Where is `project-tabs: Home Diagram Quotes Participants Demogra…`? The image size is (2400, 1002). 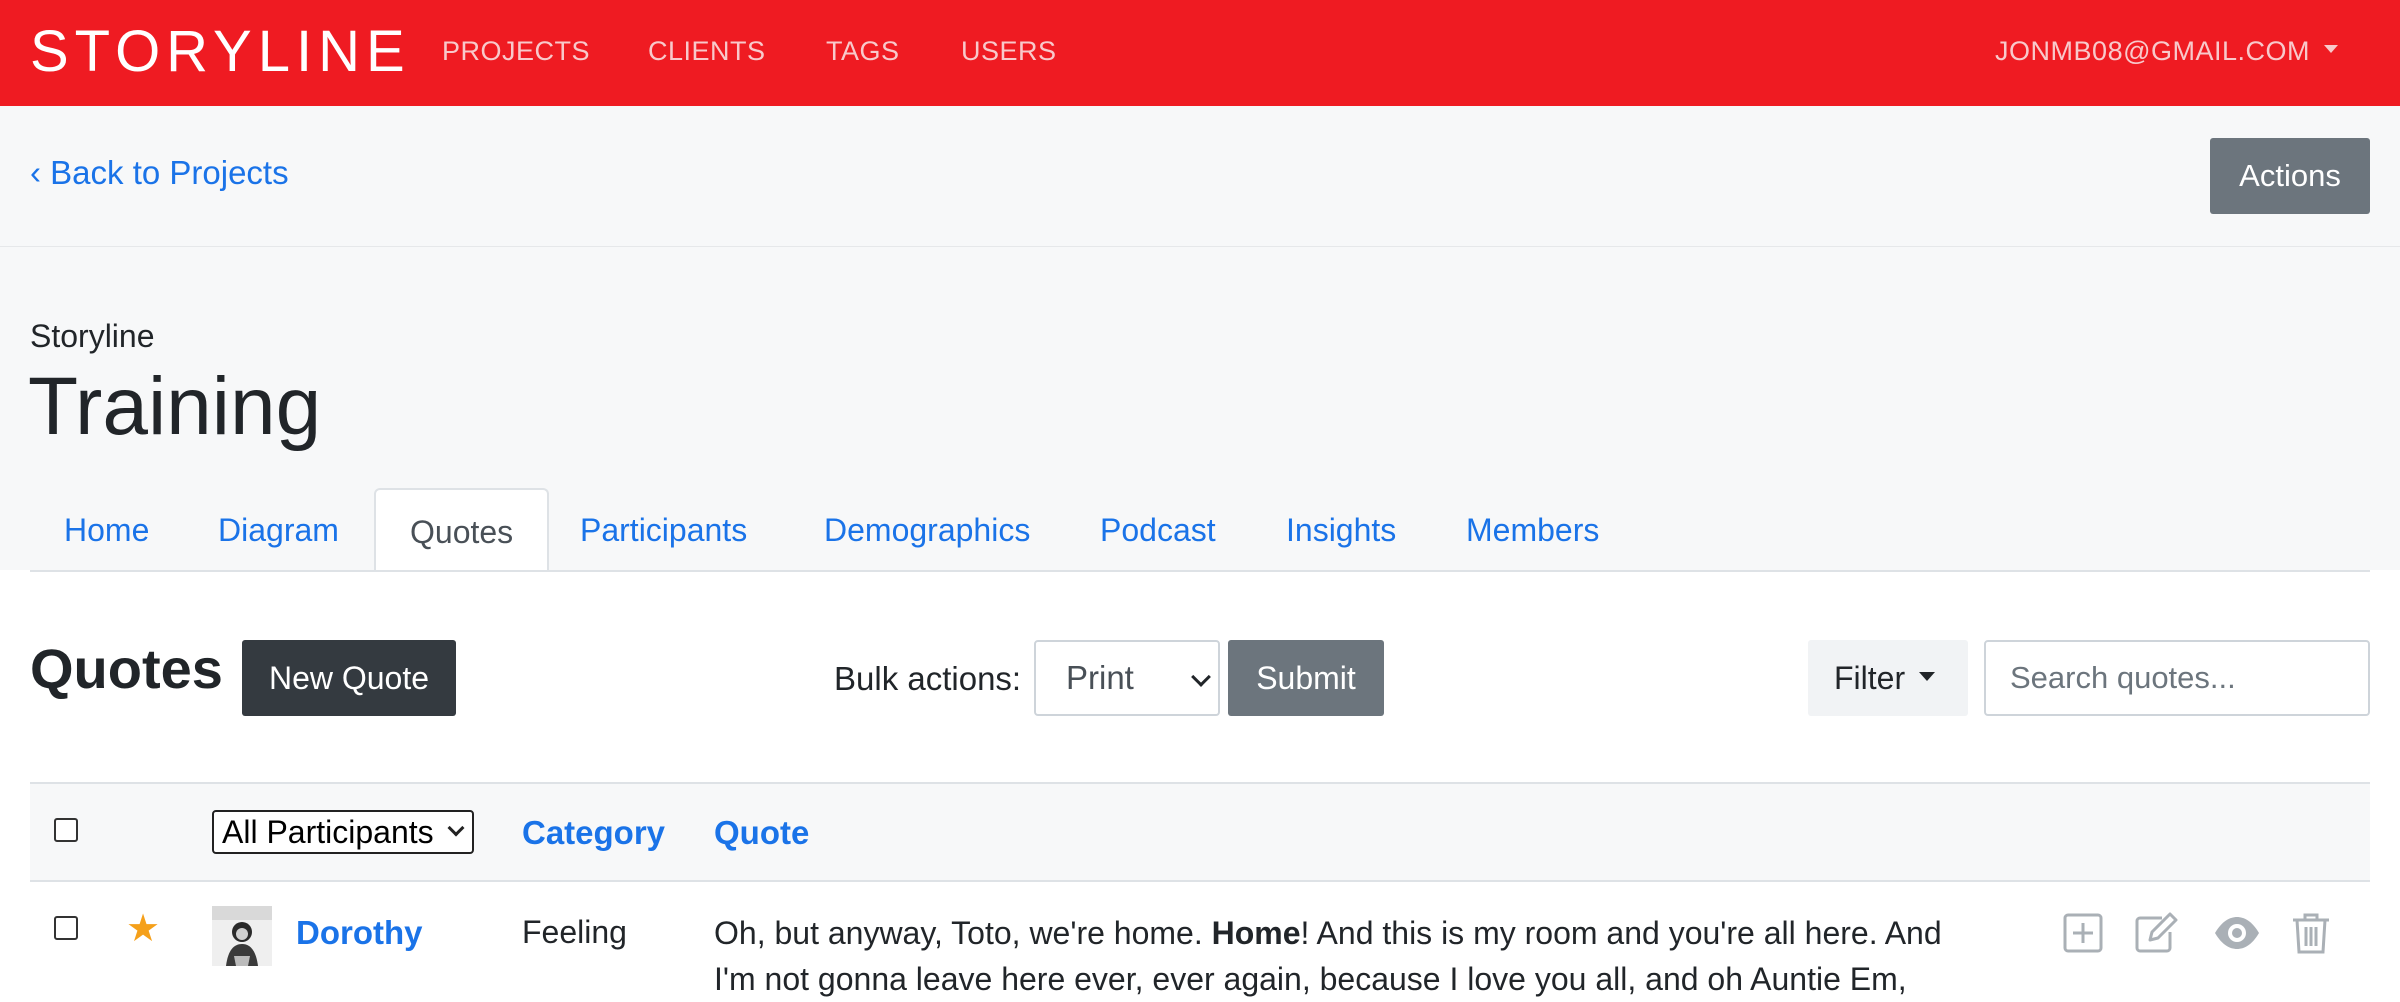
project-tabs: Home Diagram Quotes Participants Demogra… is located at coordinates (1200, 530).